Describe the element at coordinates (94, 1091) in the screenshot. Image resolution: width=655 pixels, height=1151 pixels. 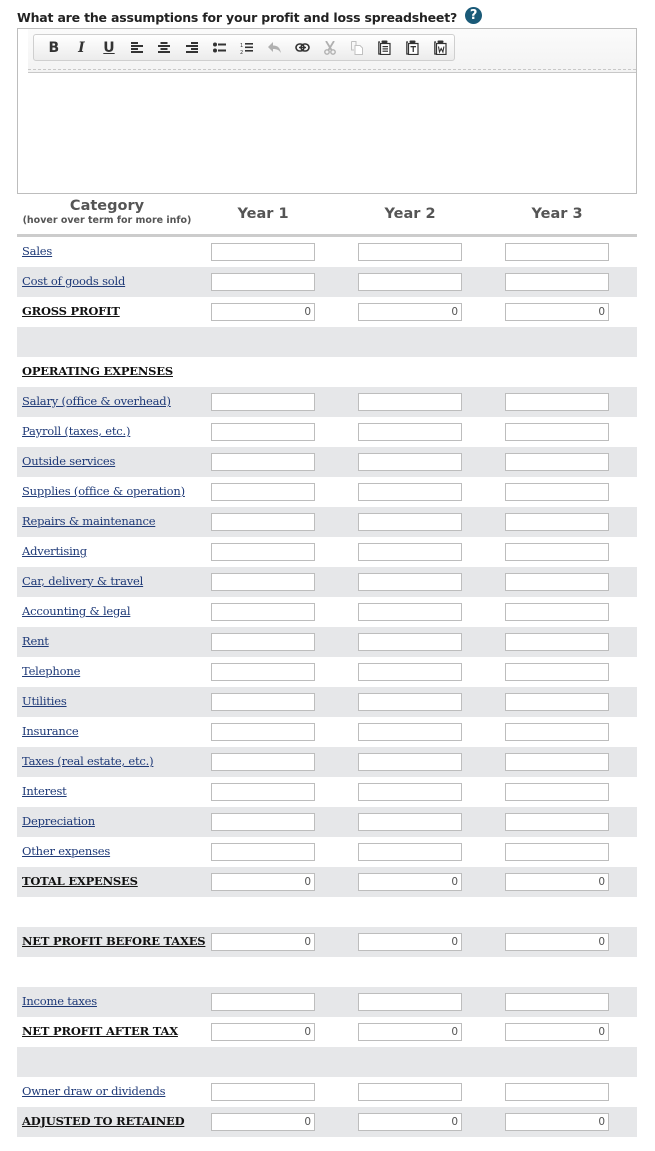
I see `category-term-link: Owner draw or dividends` at that location.